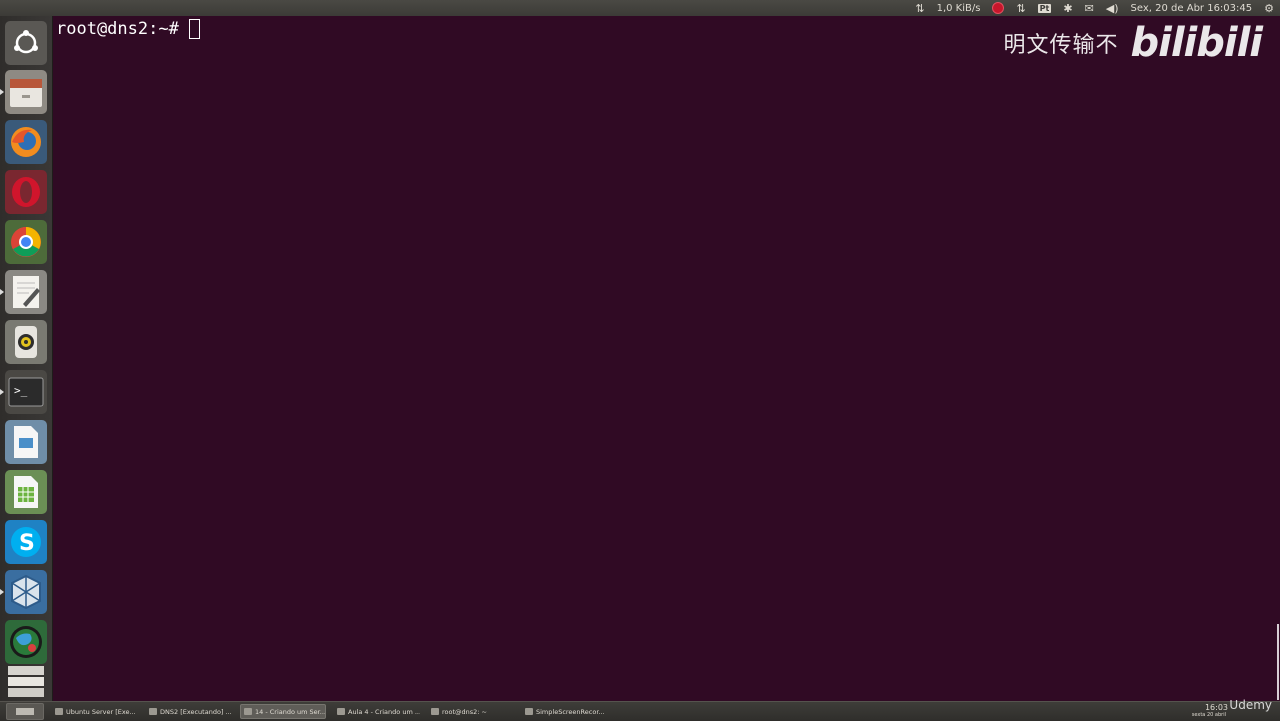 The image size is (1280, 721). I want to click on launcher: >_ S, so click(26, 358).